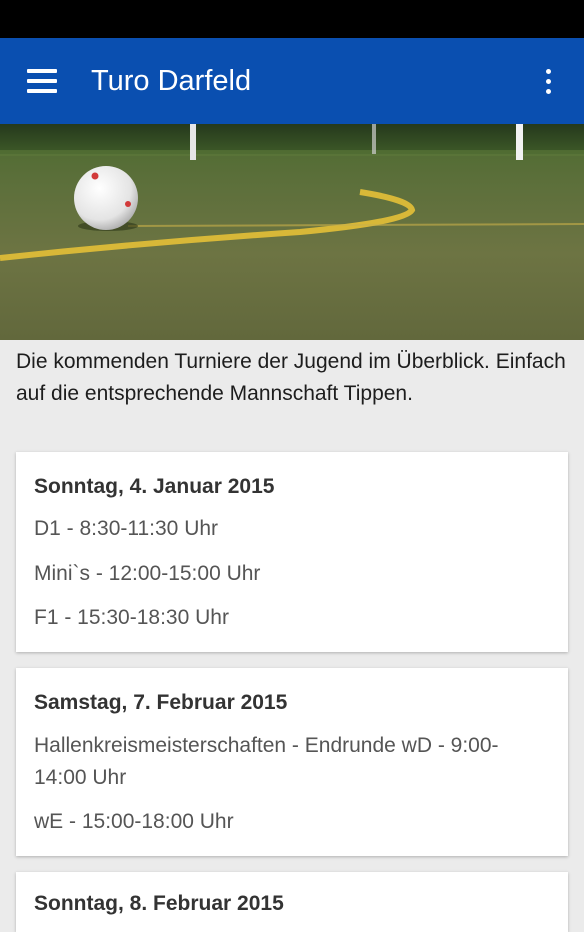 The height and width of the screenshot is (932, 584). What do you see at coordinates (292, 19) in the screenshot?
I see `status-bar` at bounding box center [292, 19].